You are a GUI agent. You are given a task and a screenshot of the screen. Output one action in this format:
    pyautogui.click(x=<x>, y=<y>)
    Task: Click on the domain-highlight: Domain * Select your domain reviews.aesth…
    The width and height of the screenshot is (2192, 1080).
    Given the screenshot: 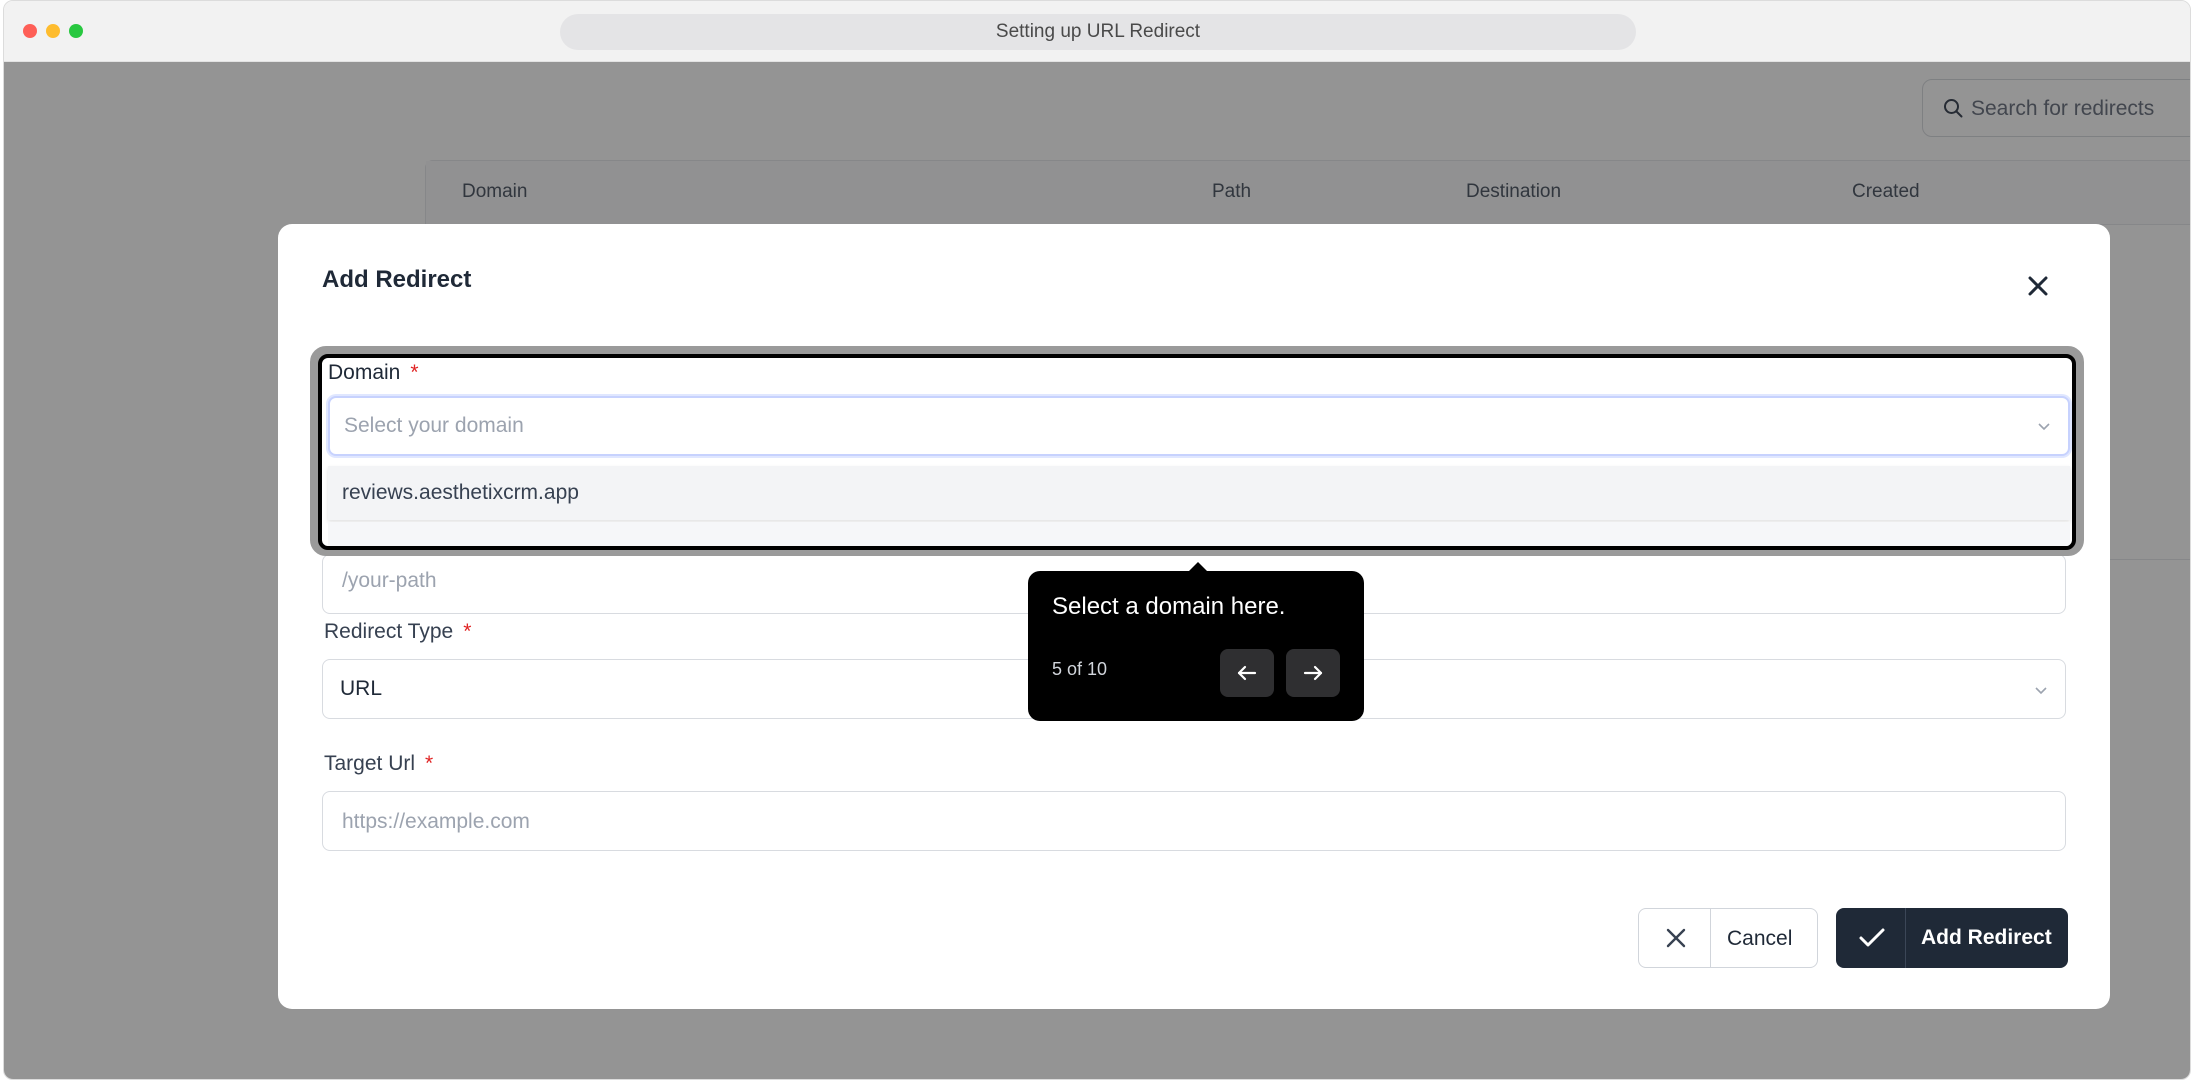 What is the action you would take?
    pyautogui.click(x=1197, y=452)
    